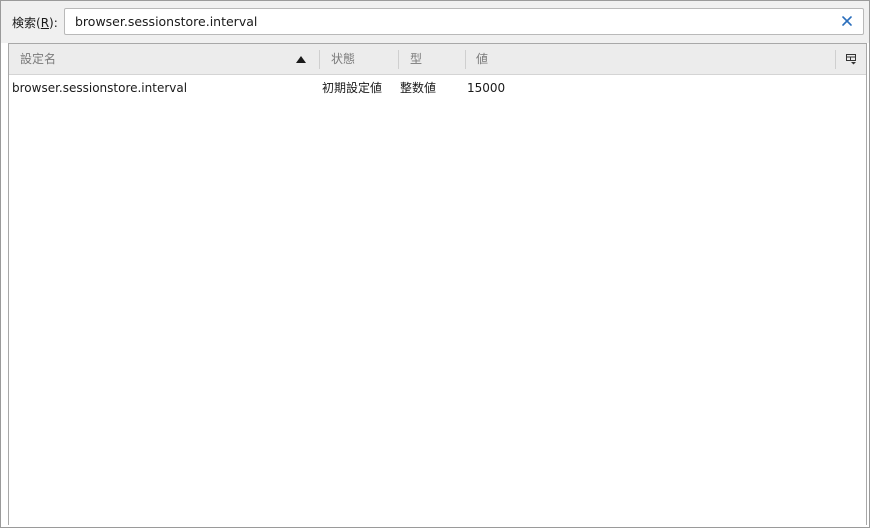 This screenshot has width=870, height=528. I want to click on search-label: 検索(R):, so click(35, 23).